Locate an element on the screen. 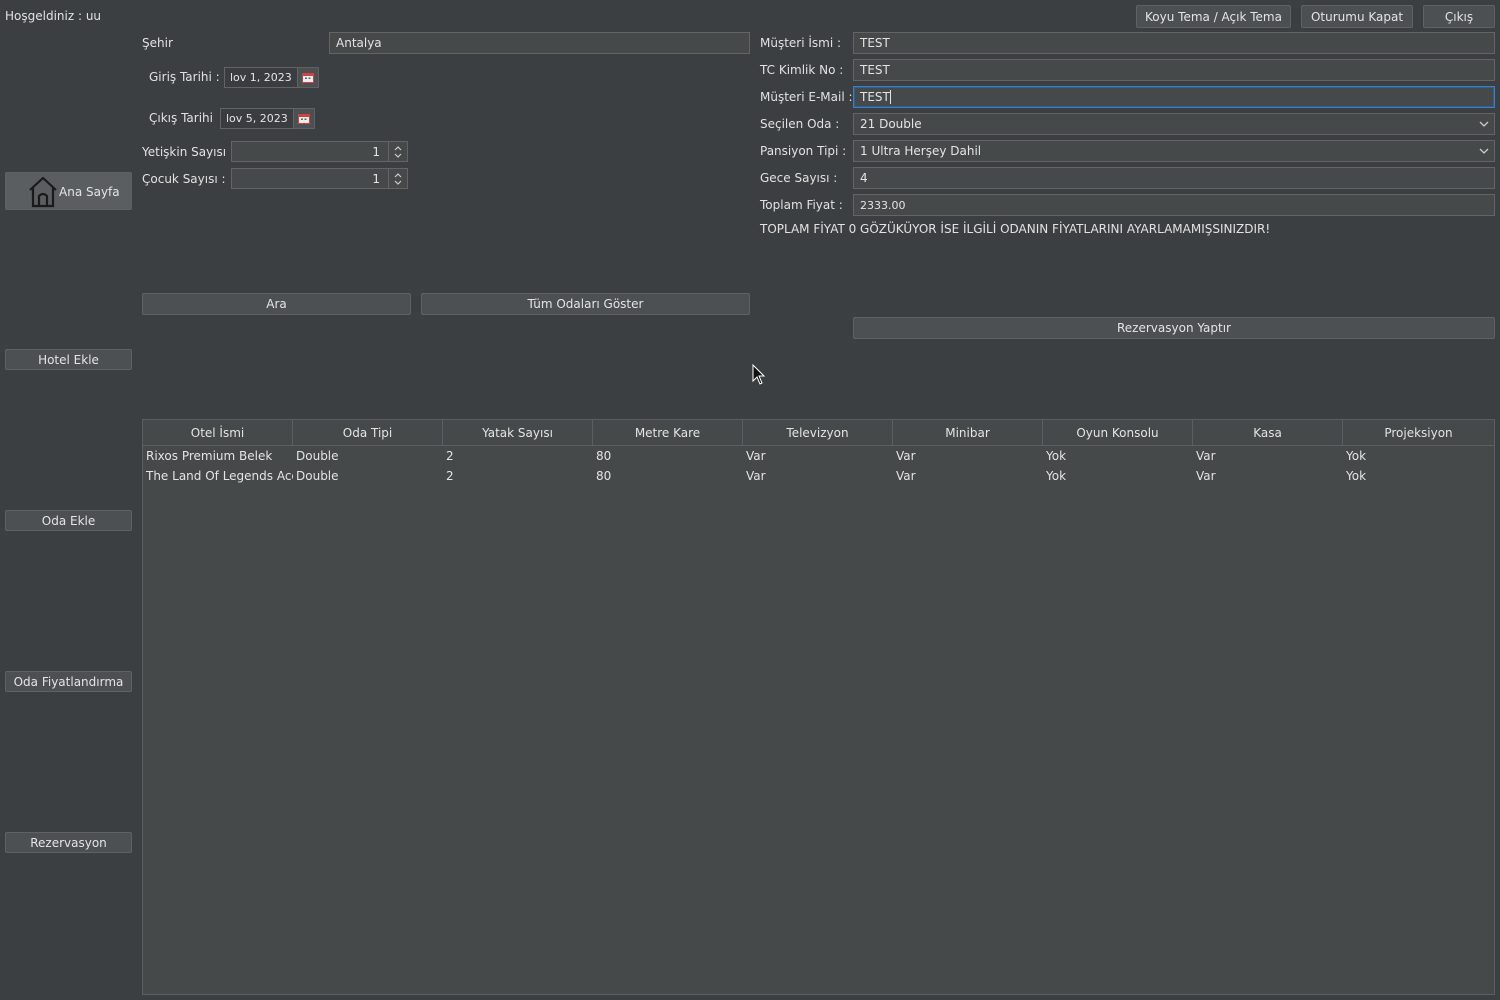  checkout-date-picker: lov 5, 2023 is located at coordinates (267, 118).